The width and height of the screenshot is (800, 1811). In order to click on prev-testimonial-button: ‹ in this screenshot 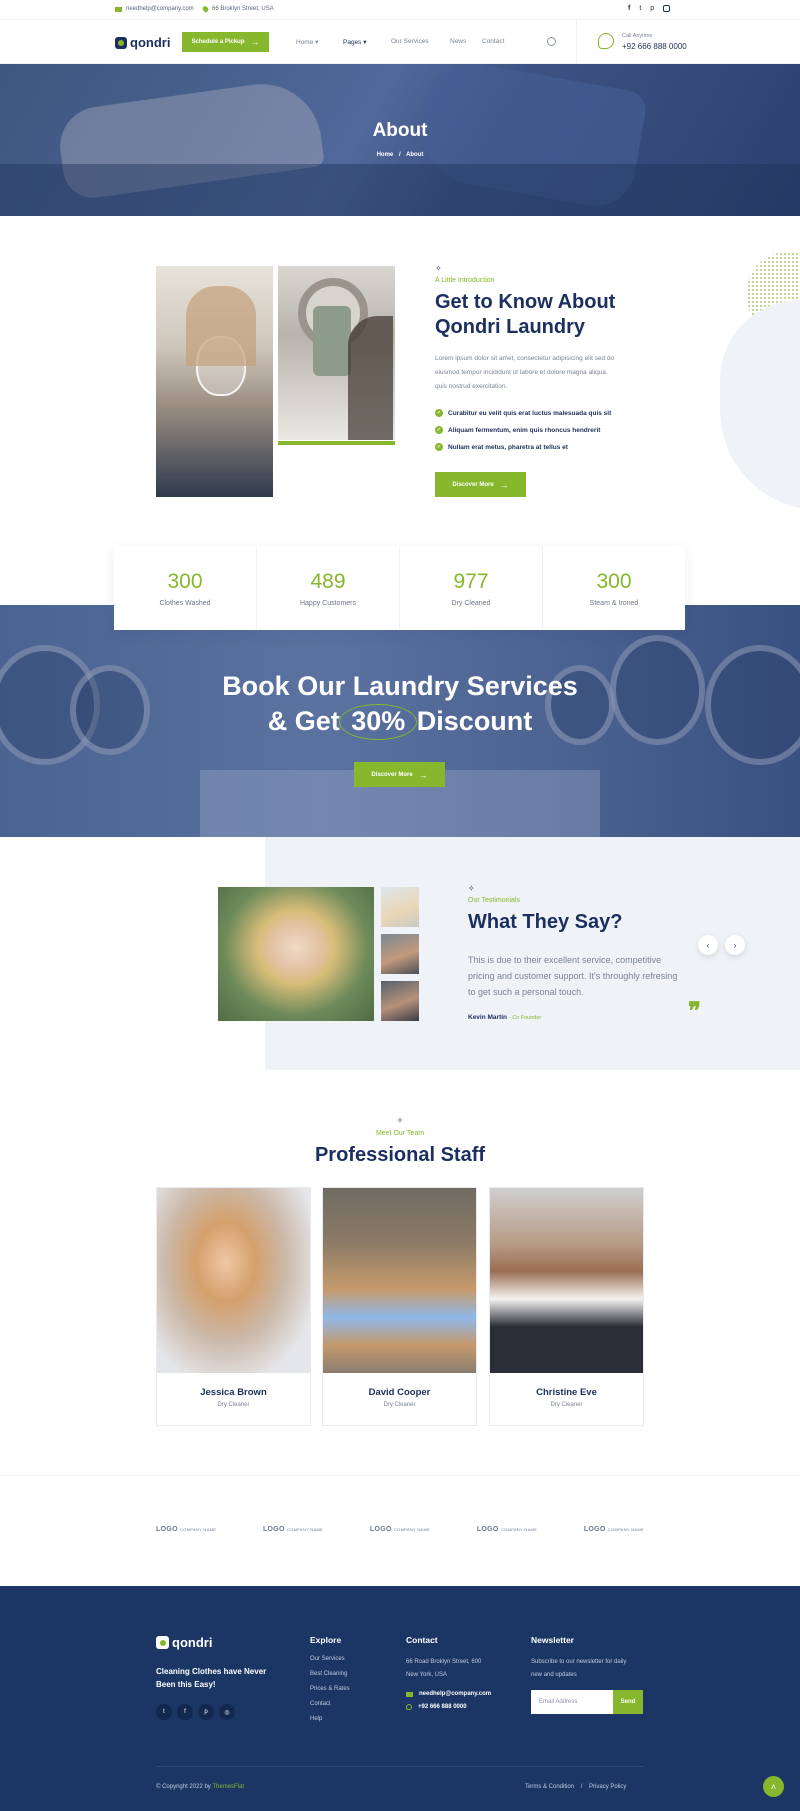, I will do `click(708, 945)`.